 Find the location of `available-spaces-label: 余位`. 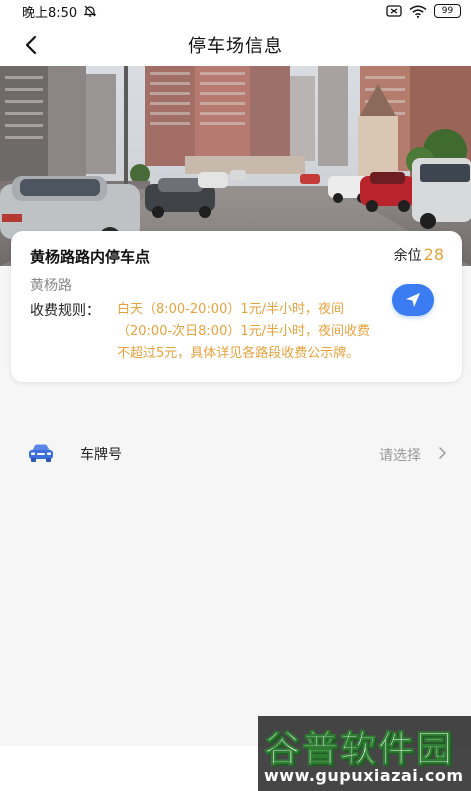

available-spaces-label: 余位 is located at coordinates (407, 256).